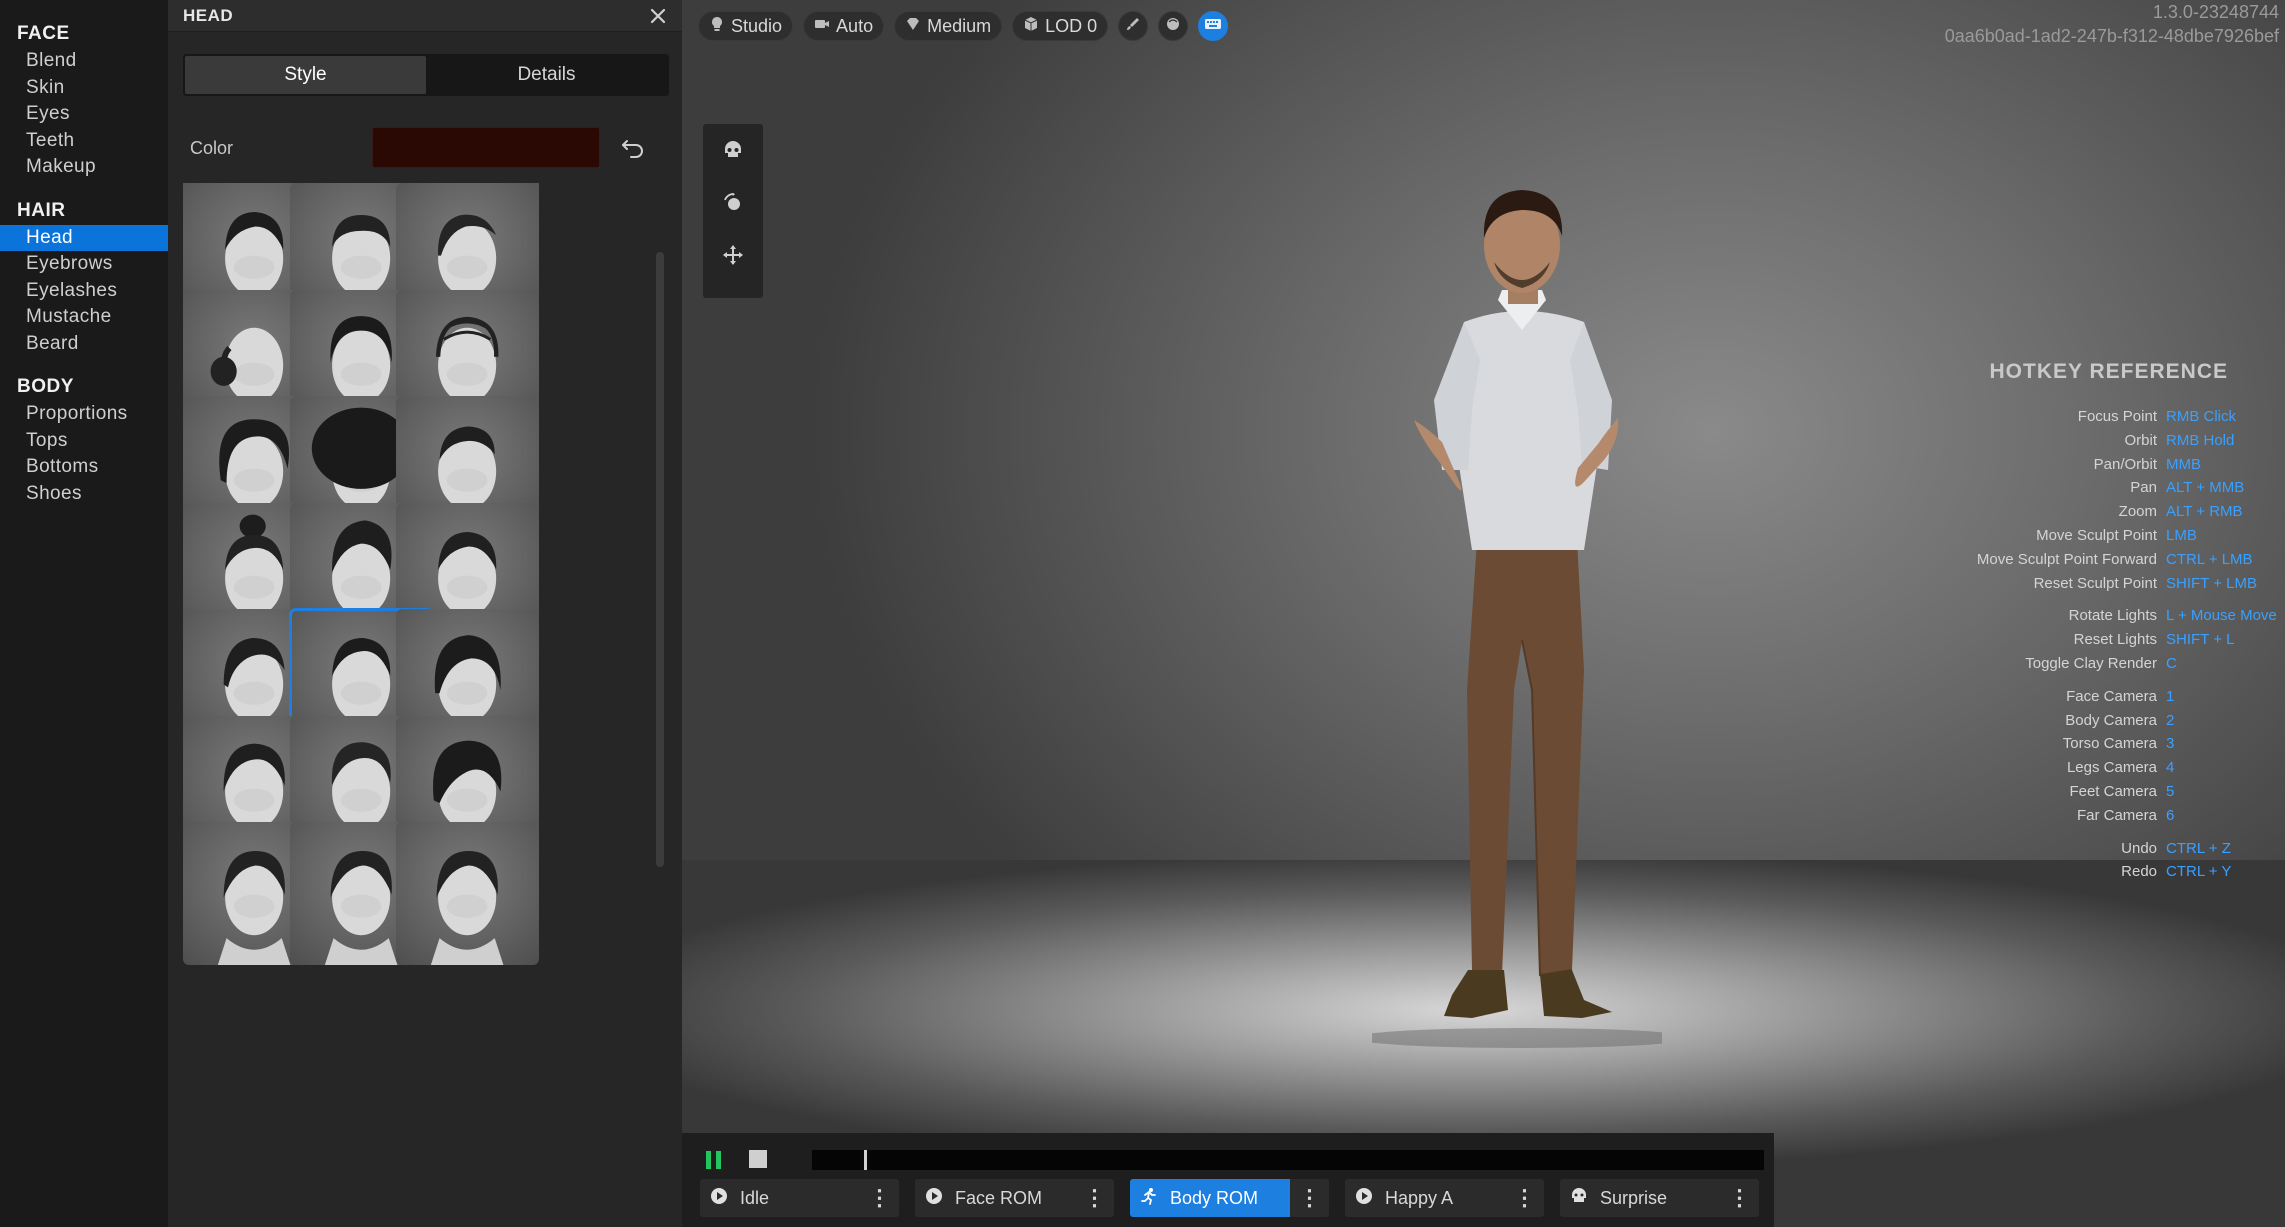  I want to click on panel-scrollbar, so click(660, 559).